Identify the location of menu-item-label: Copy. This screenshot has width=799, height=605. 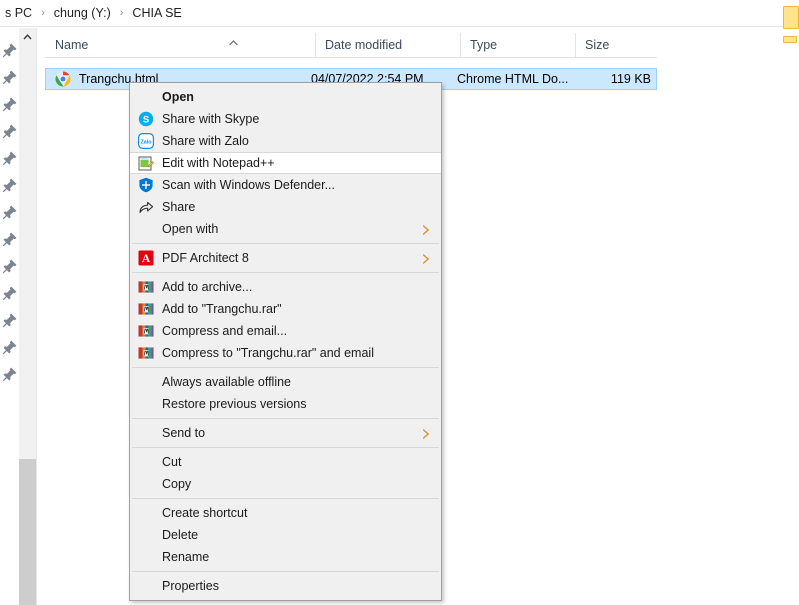
(177, 484).